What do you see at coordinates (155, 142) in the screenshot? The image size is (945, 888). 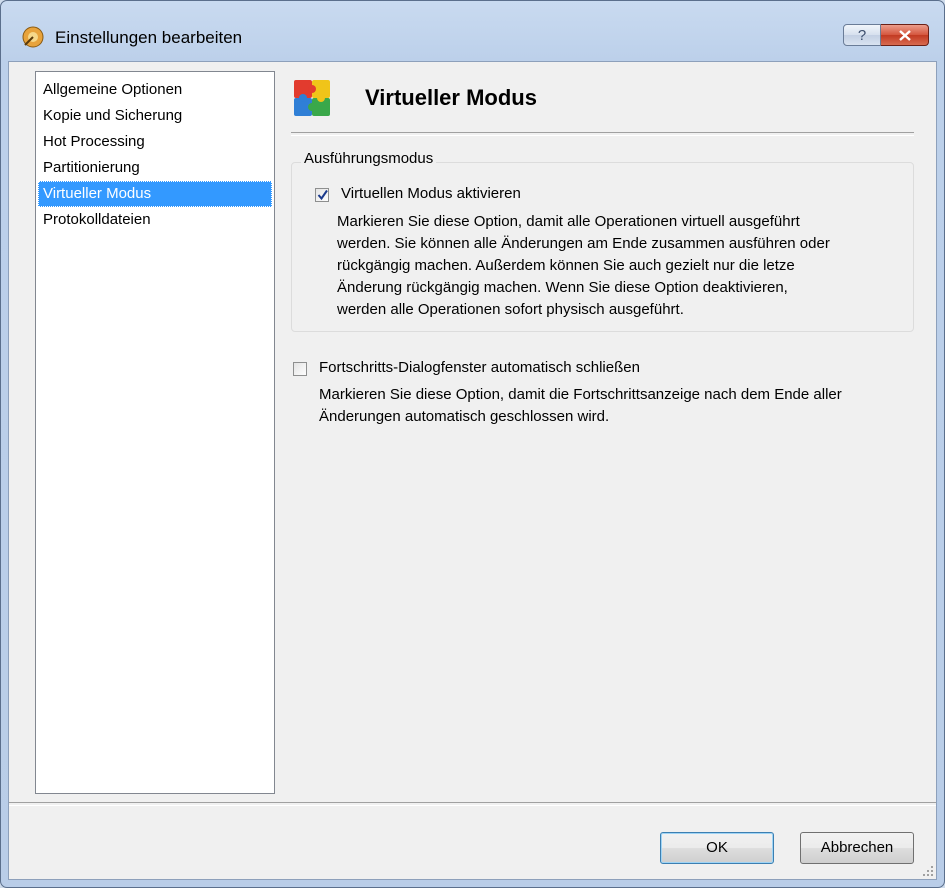 I see `sidebar-item-hot-processing: Hot Processing` at bounding box center [155, 142].